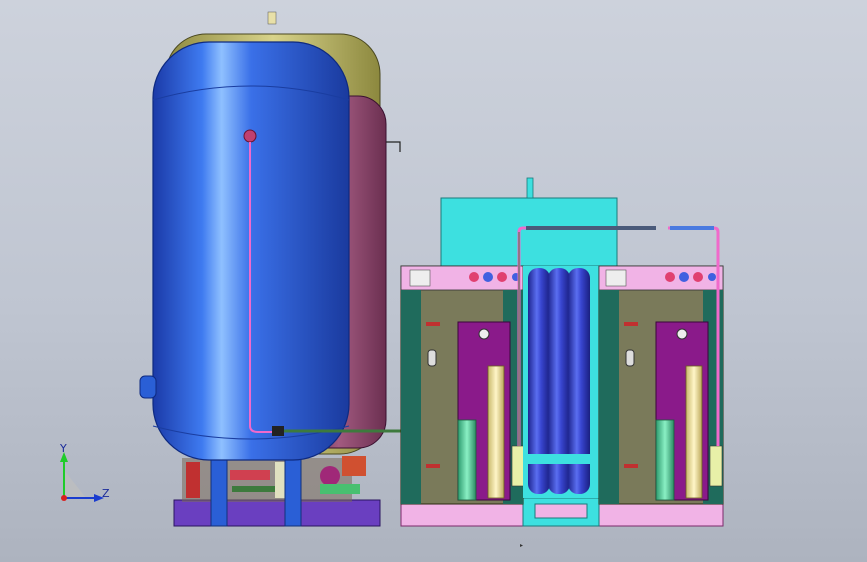 This screenshot has width=867, height=562. Describe the element at coordinates (84, 472) in the screenshot. I see `axis-triad: Y Z` at that location.